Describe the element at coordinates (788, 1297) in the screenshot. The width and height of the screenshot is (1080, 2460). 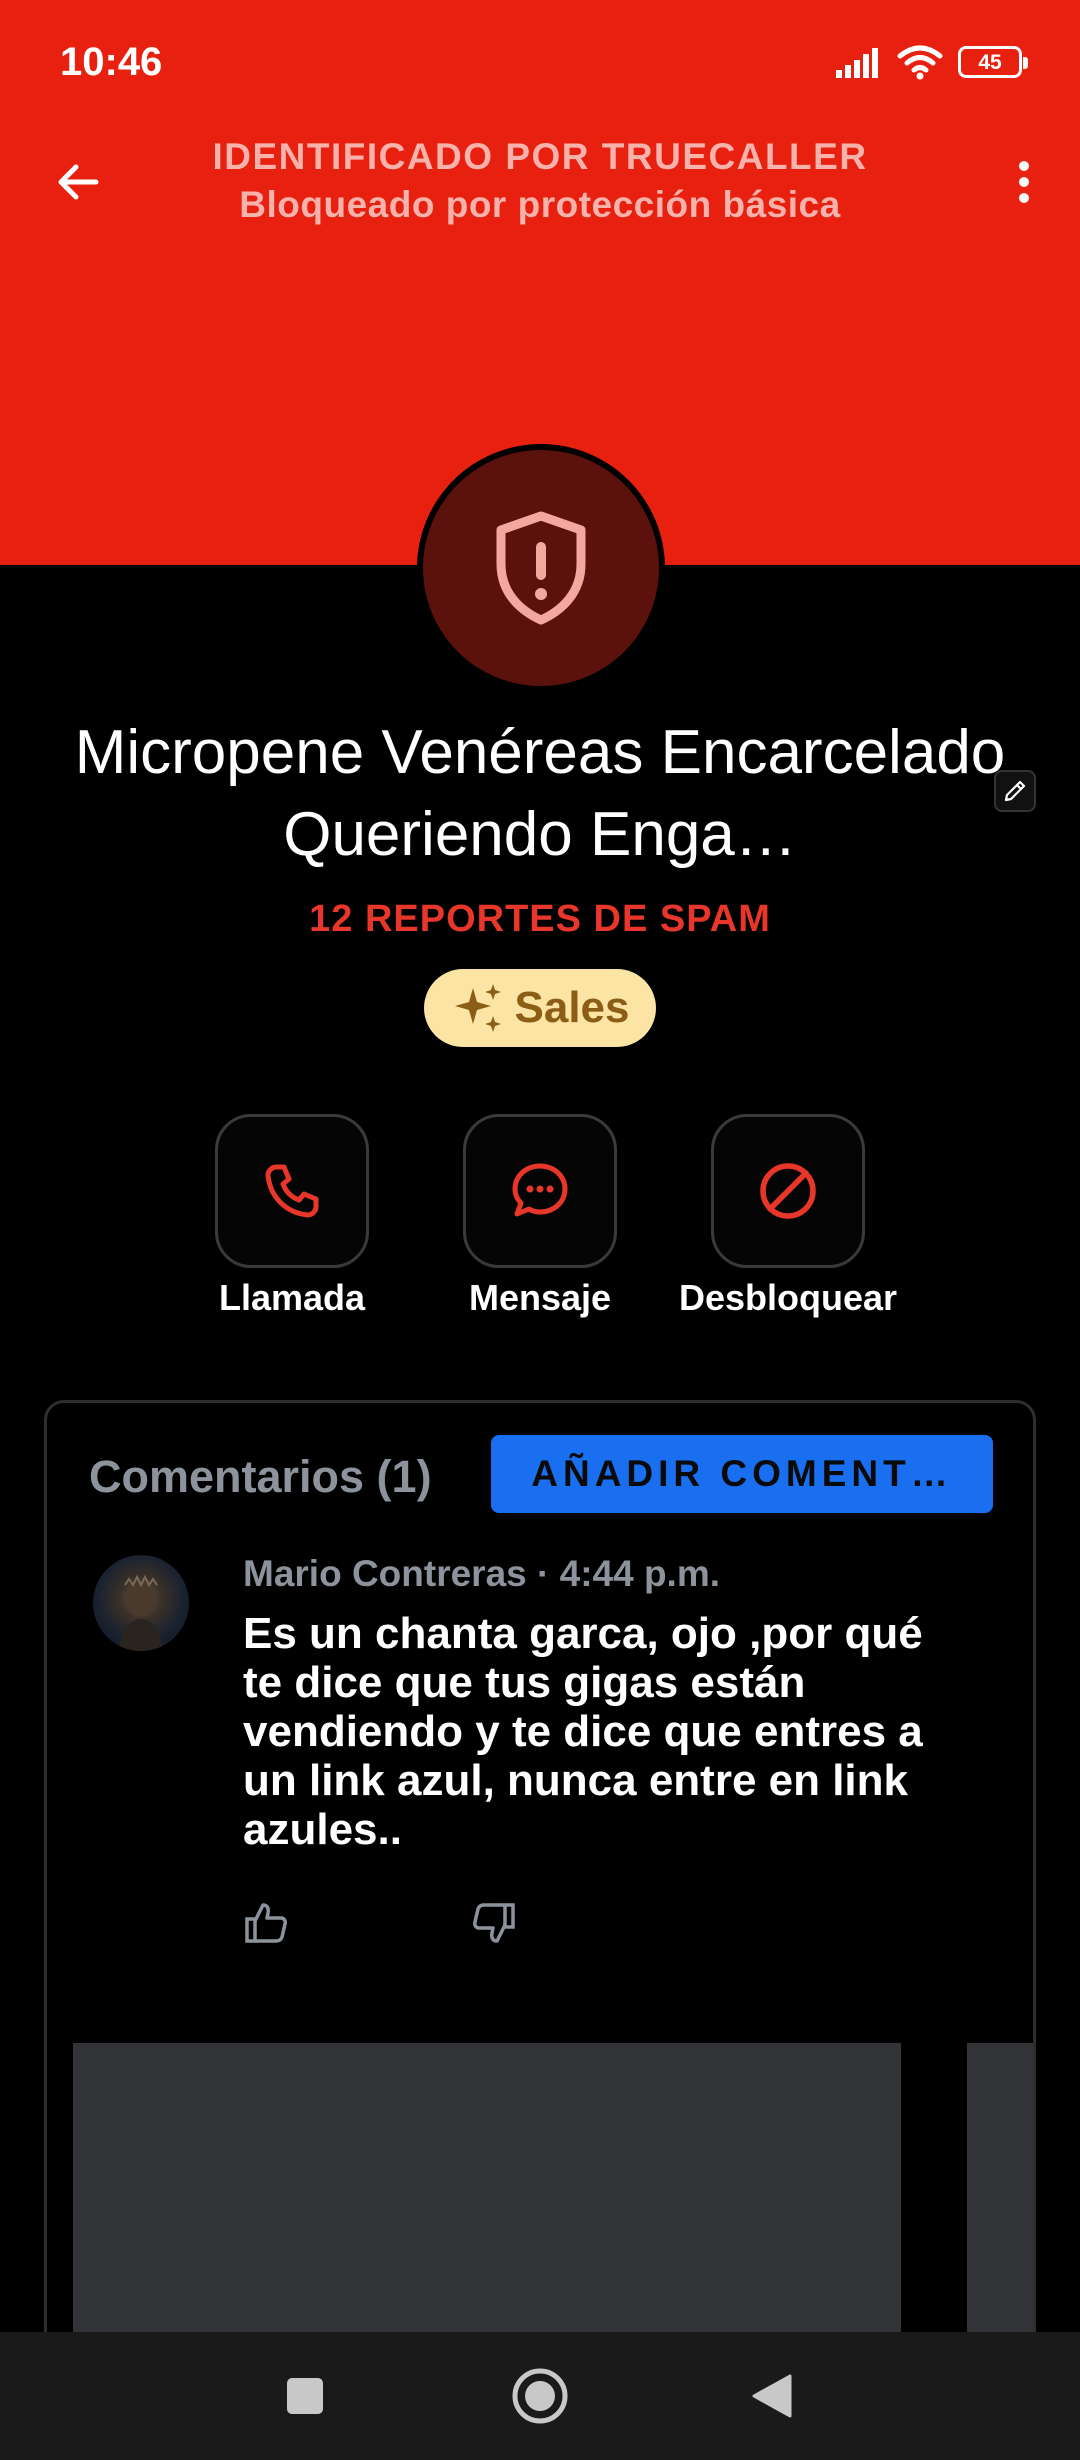
I see `unblock-label: Desbloquear` at that location.